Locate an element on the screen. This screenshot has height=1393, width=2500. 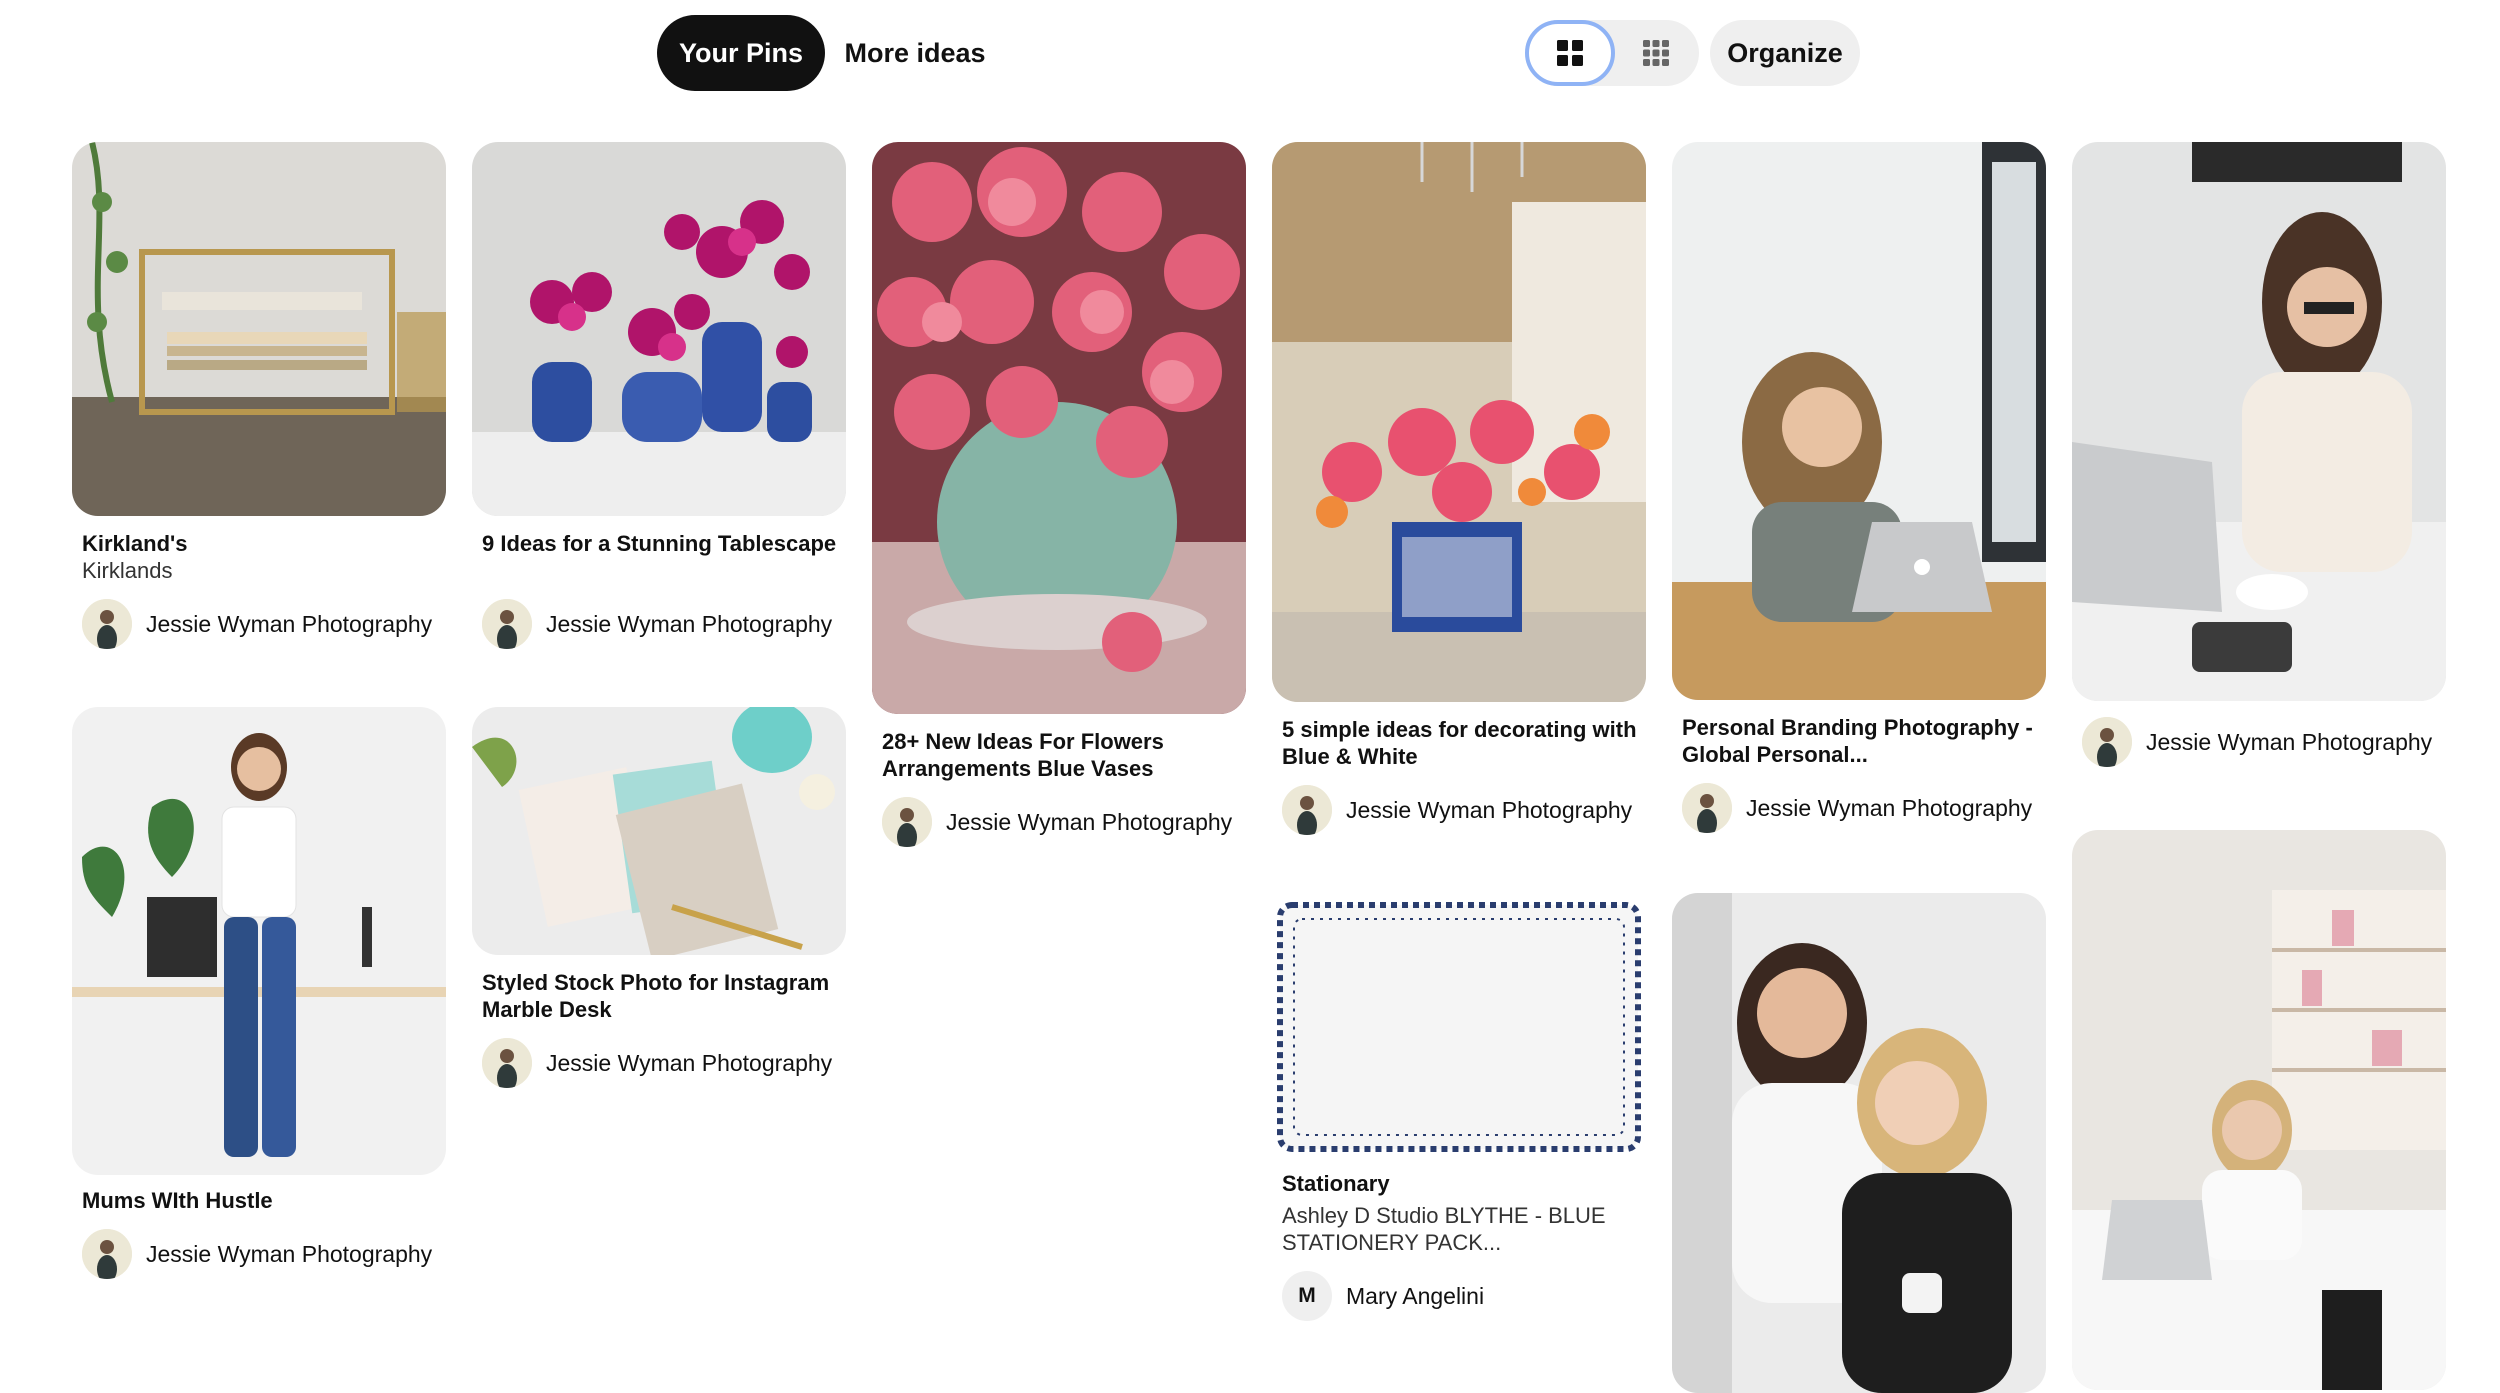
pin-author: M Mary Angelini is located at coordinates (1383, 1296).